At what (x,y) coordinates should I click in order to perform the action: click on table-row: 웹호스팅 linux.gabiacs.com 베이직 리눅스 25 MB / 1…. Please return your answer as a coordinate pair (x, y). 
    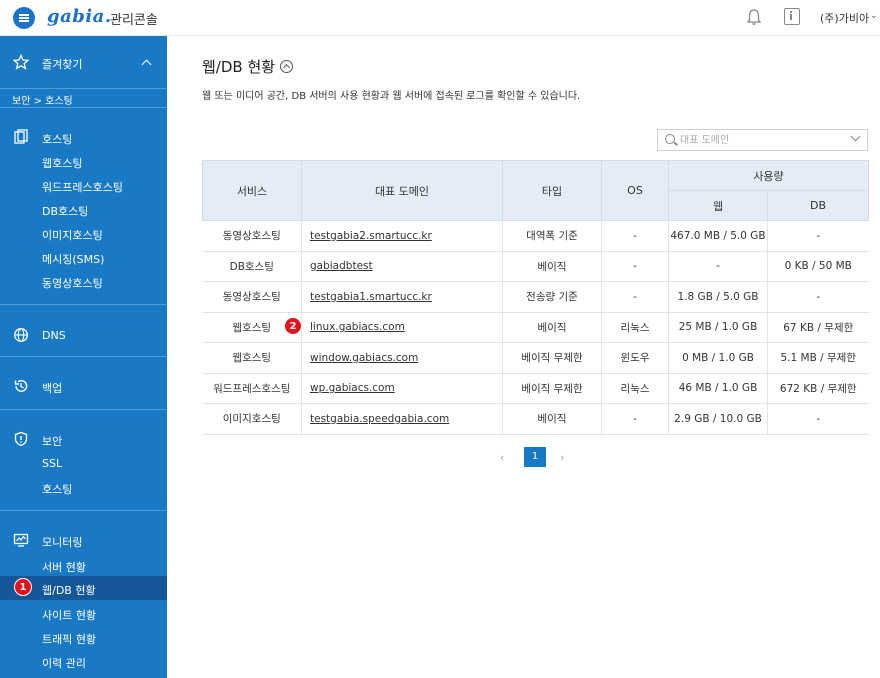
    Looking at the image, I should click on (535, 327).